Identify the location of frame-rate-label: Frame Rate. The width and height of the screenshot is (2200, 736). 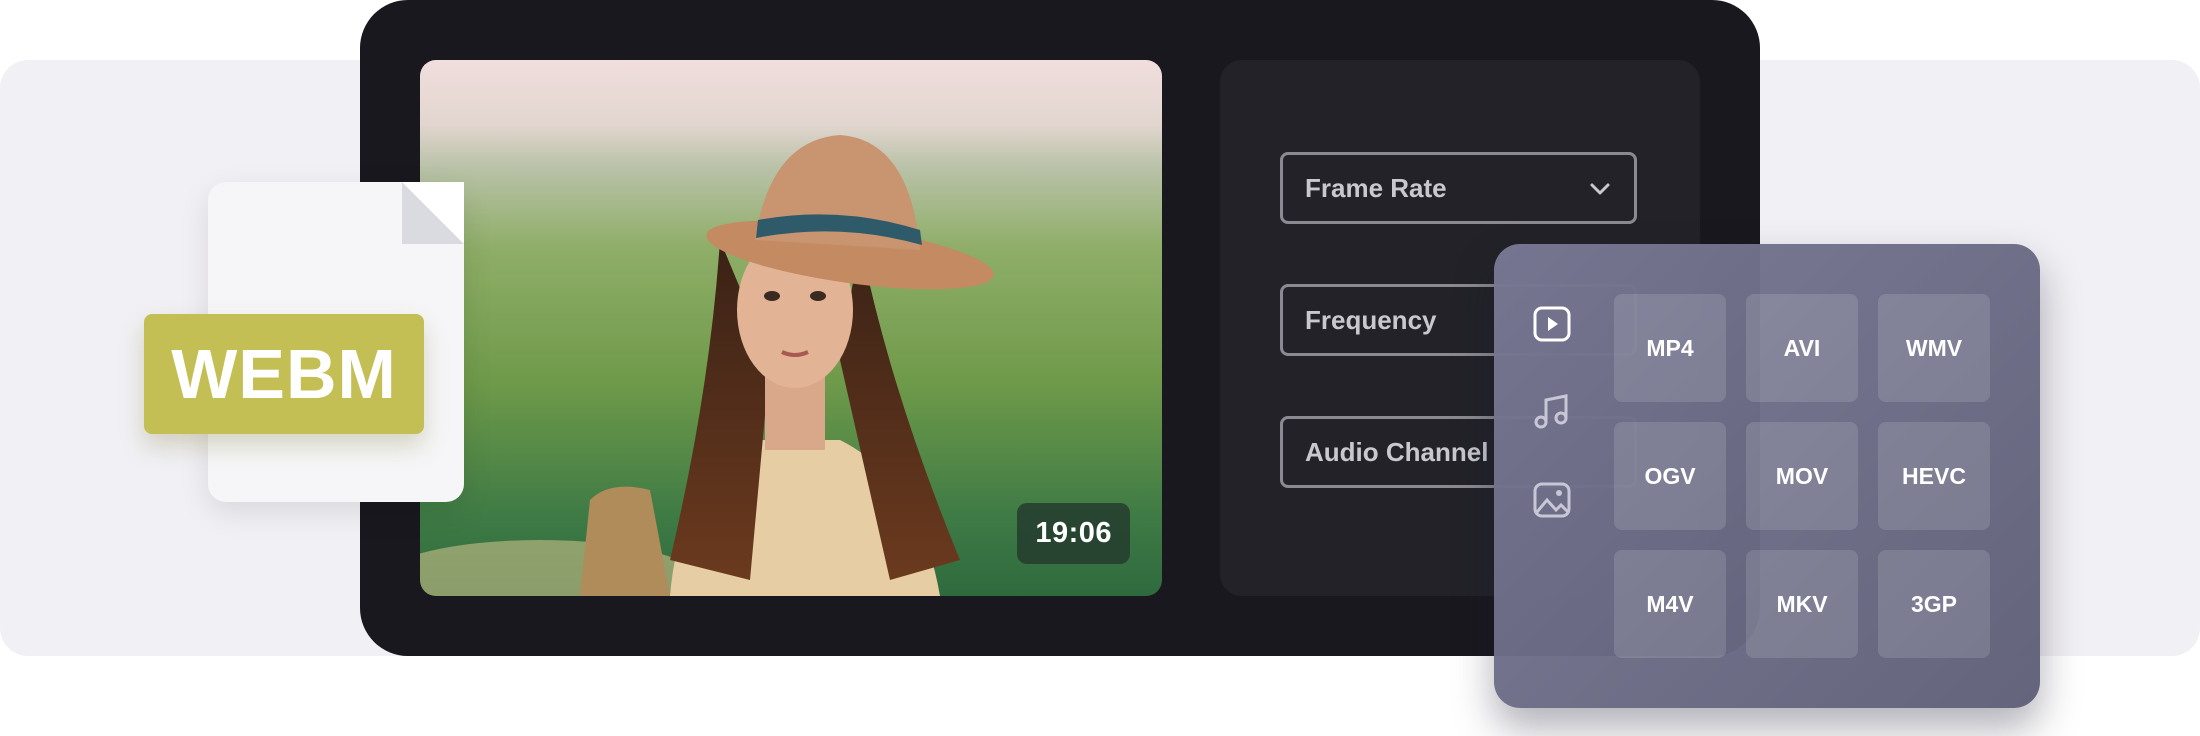
(1376, 187).